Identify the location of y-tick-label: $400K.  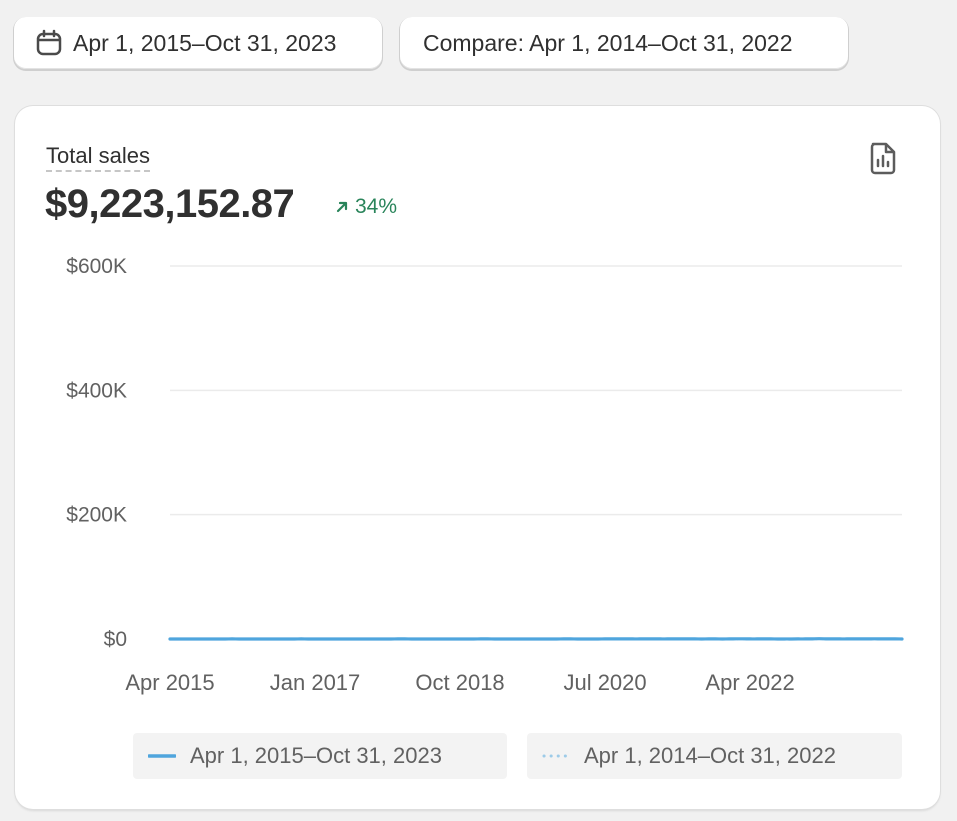
(96, 390).